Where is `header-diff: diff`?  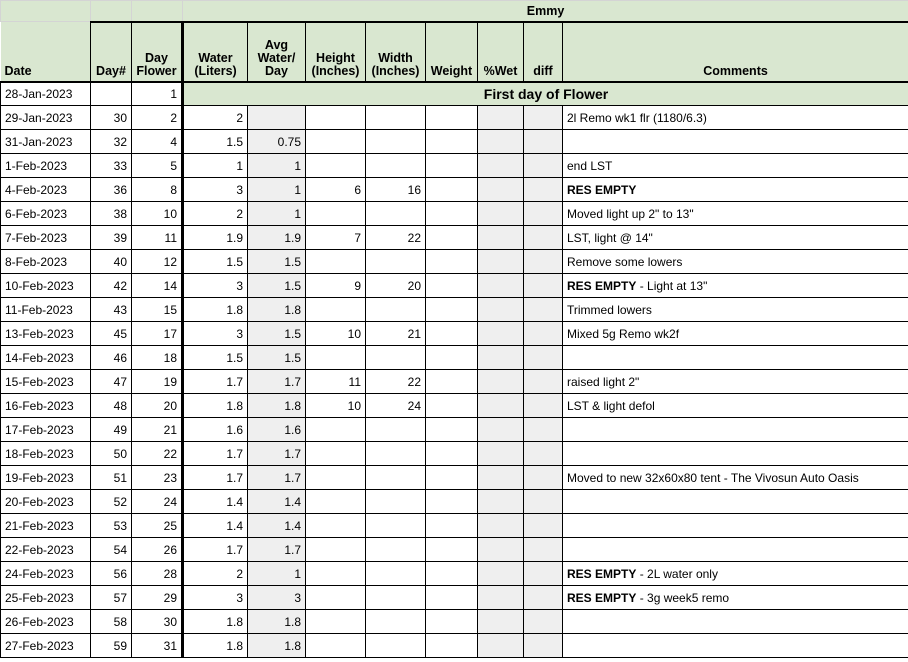
header-diff: diff is located at coordinates (543, 51).